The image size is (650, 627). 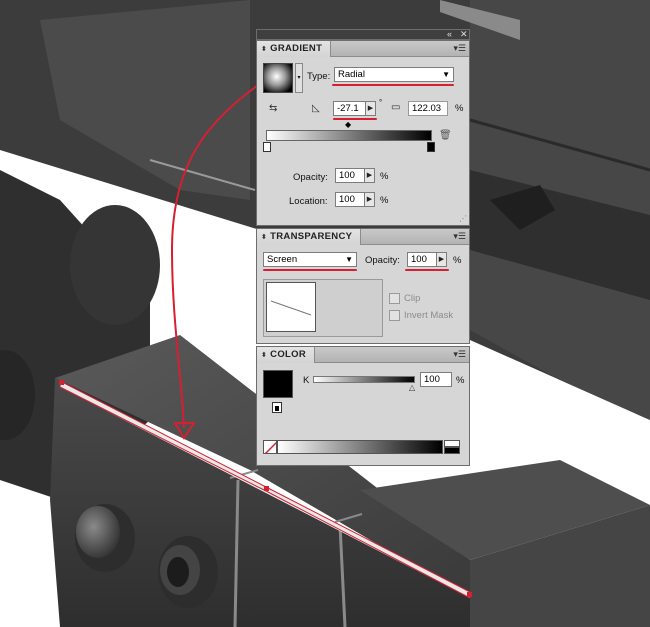 What do you see at coordinates (310, 259) in the screenshot?
I see `blend-mode-select: Screen ▼` at bounding box center [310, 259].